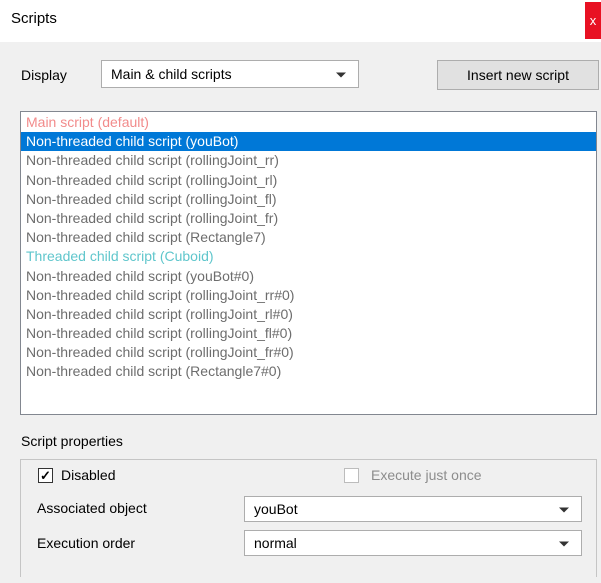  I want to click on execute-just-once-checkbox, so click(351, 475).